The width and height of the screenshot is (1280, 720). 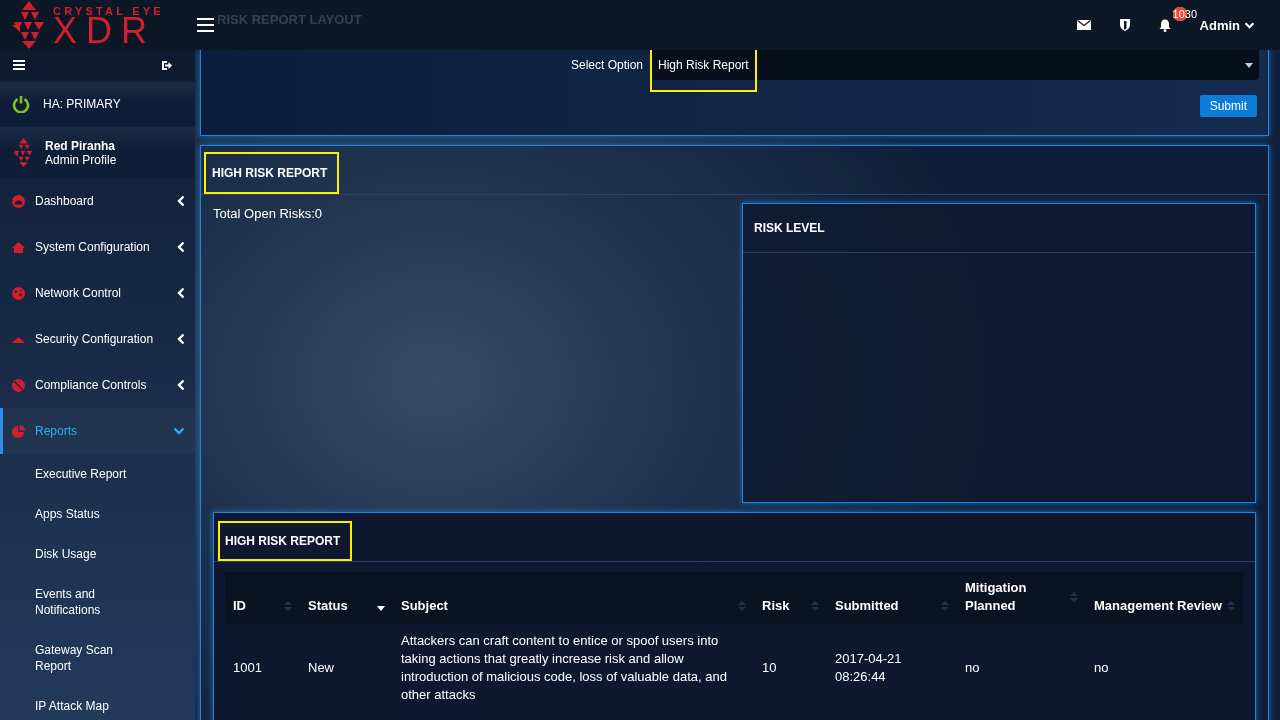 What do you see at coordinates (1021, 598) in the screenshot?
I see `column-header: Mitigation Planned` at bounding box center [1021, 598].